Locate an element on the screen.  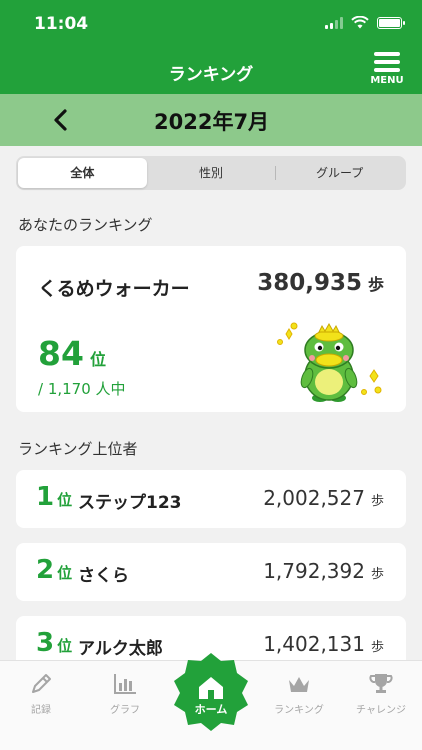
group-name: くるめウォーカー is located at coordinates (114, 289).